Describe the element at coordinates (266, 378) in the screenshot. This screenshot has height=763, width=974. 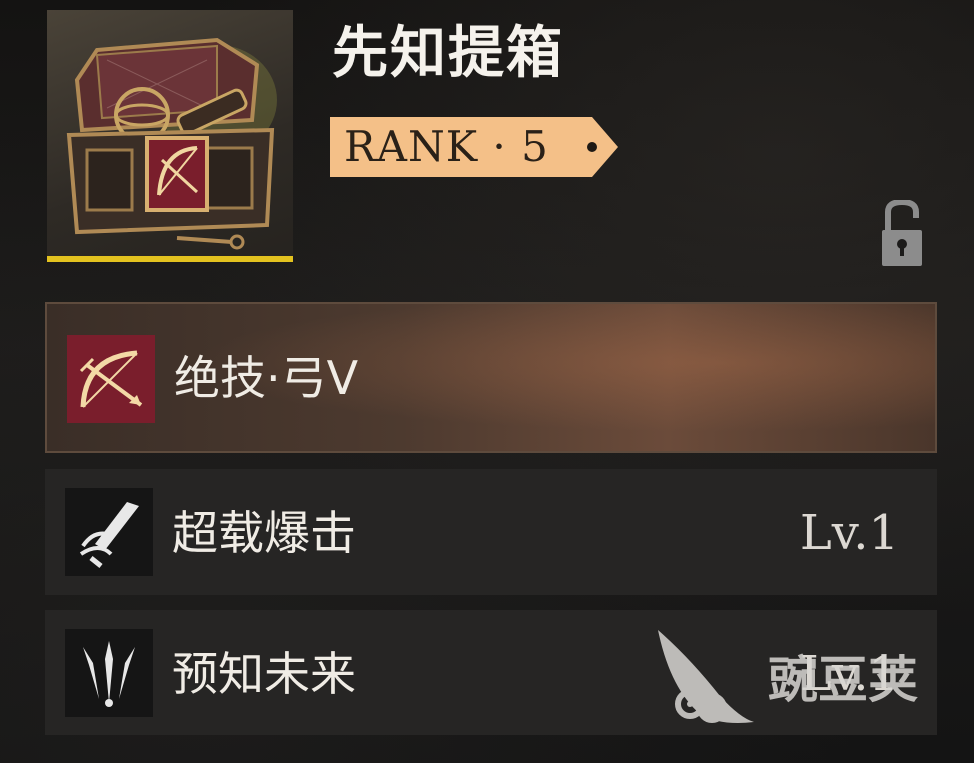
I see `skill-name: 绝技·弓V` at that location.